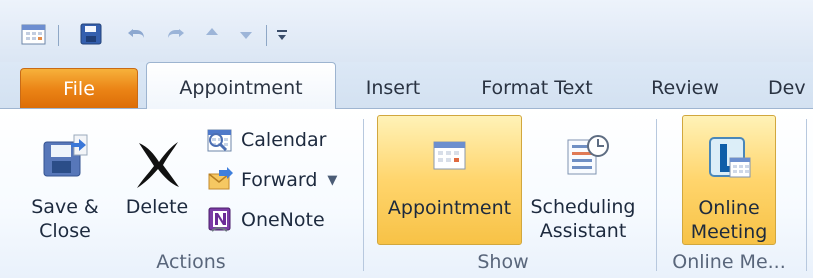  Describe the element at coordinates (503, 262) in the screenshot. I see `show-group-label: Show` at that location.